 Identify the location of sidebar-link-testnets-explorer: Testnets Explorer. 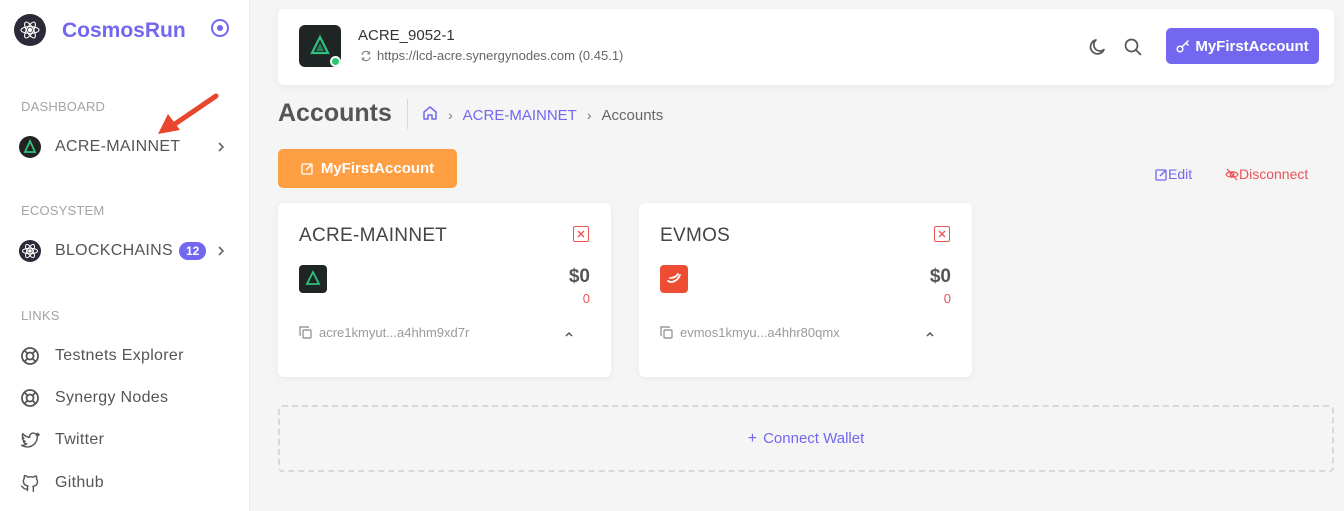
(126, 356).